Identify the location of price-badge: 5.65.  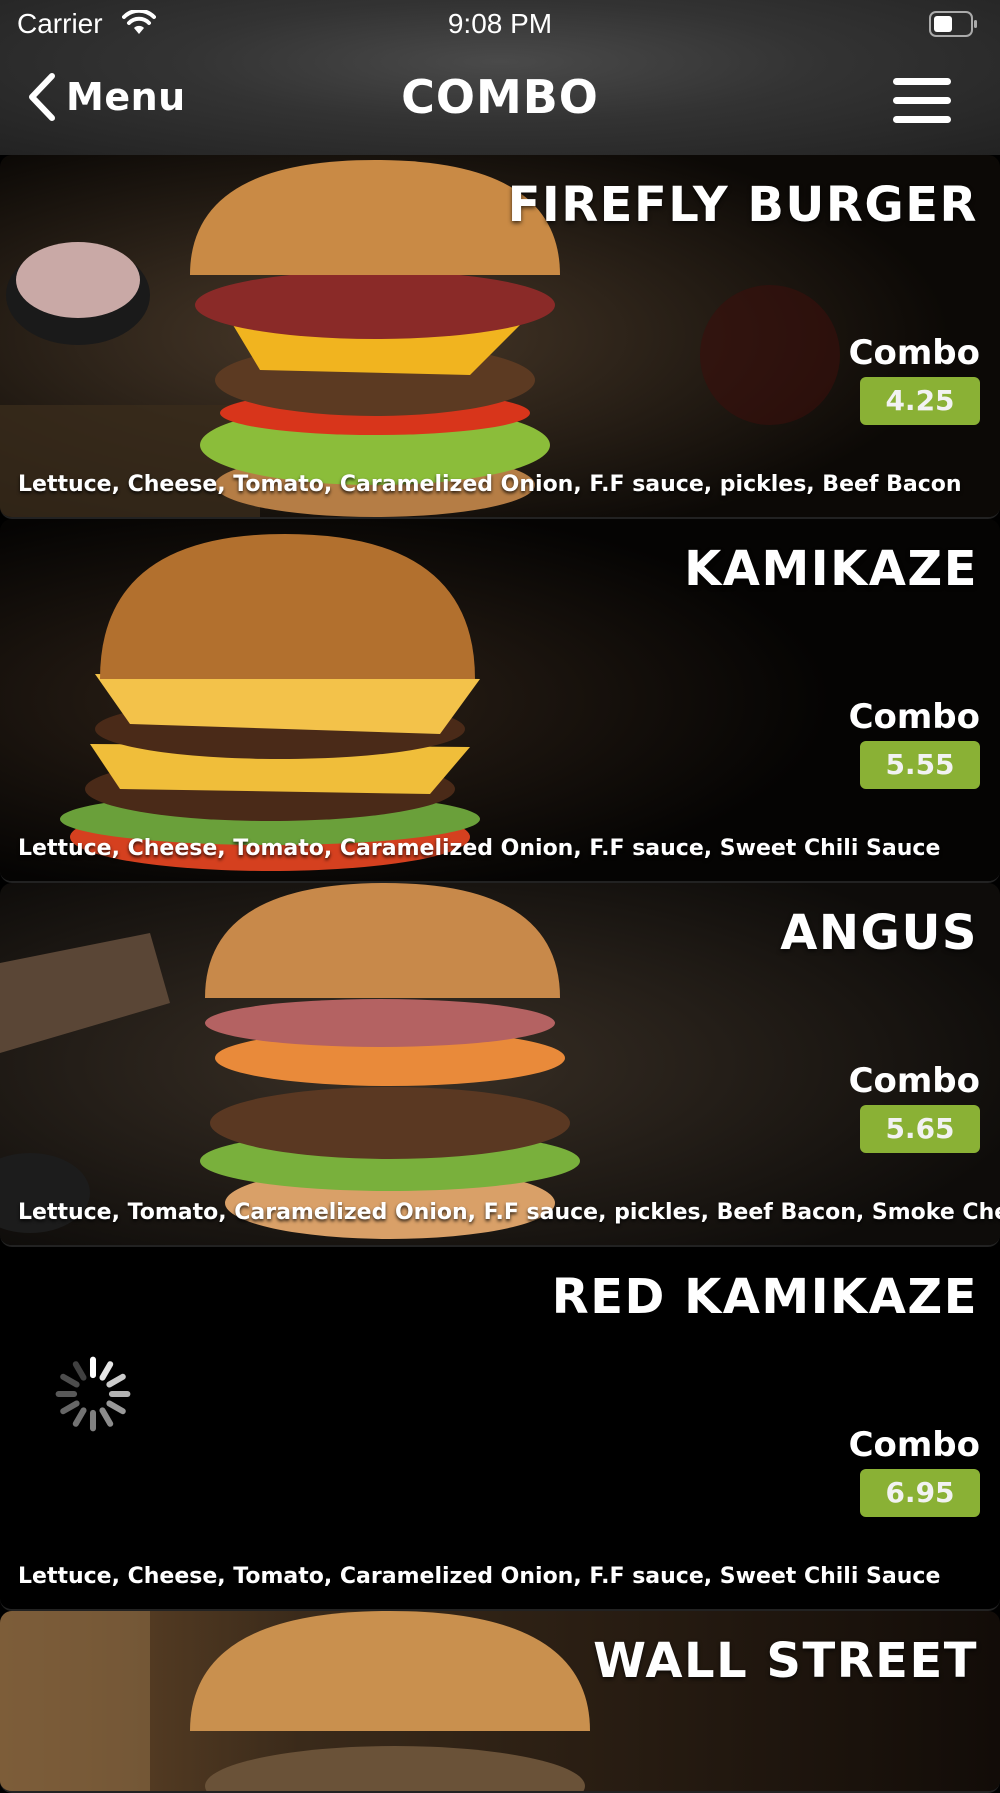
(920, 1129).